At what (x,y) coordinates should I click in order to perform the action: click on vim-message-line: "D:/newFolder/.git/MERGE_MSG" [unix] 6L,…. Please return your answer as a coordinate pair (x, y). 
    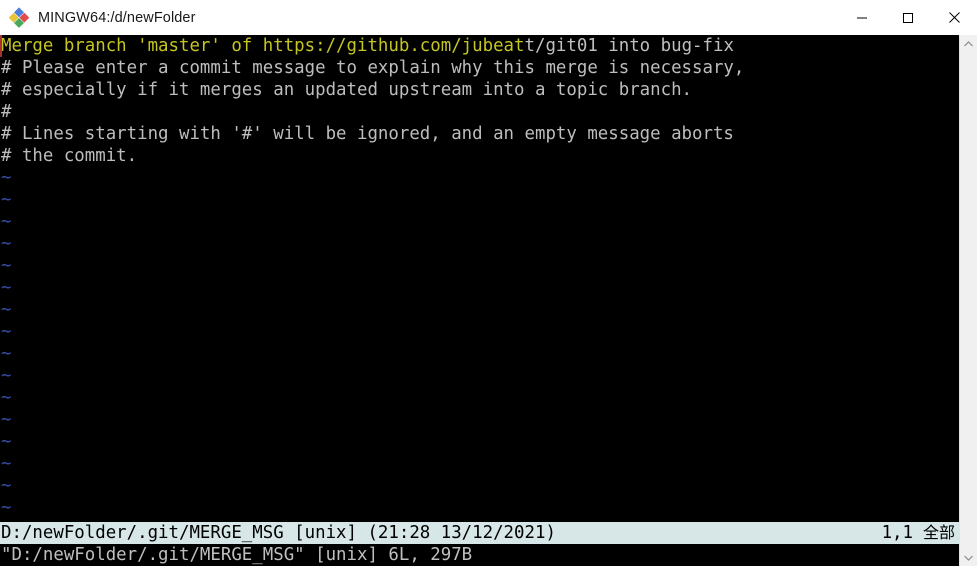
    Looking at the image, I should click on (479, 555).